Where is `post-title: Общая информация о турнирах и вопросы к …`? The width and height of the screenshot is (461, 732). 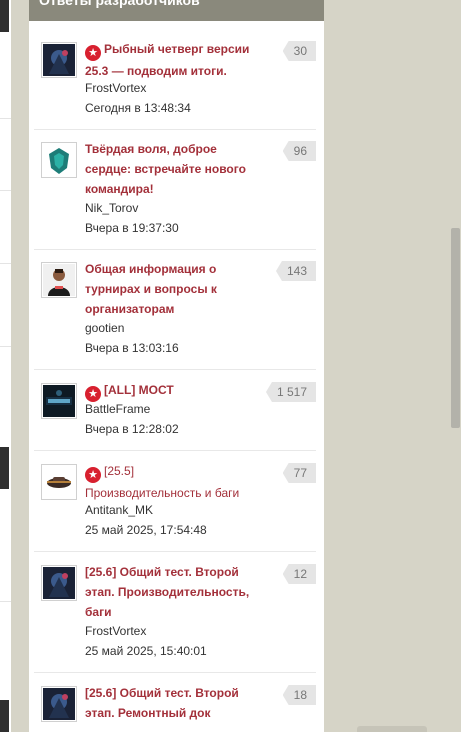 post-title: Общая информация о турнирах и вопросы к … is located at coordinates (174, 289).